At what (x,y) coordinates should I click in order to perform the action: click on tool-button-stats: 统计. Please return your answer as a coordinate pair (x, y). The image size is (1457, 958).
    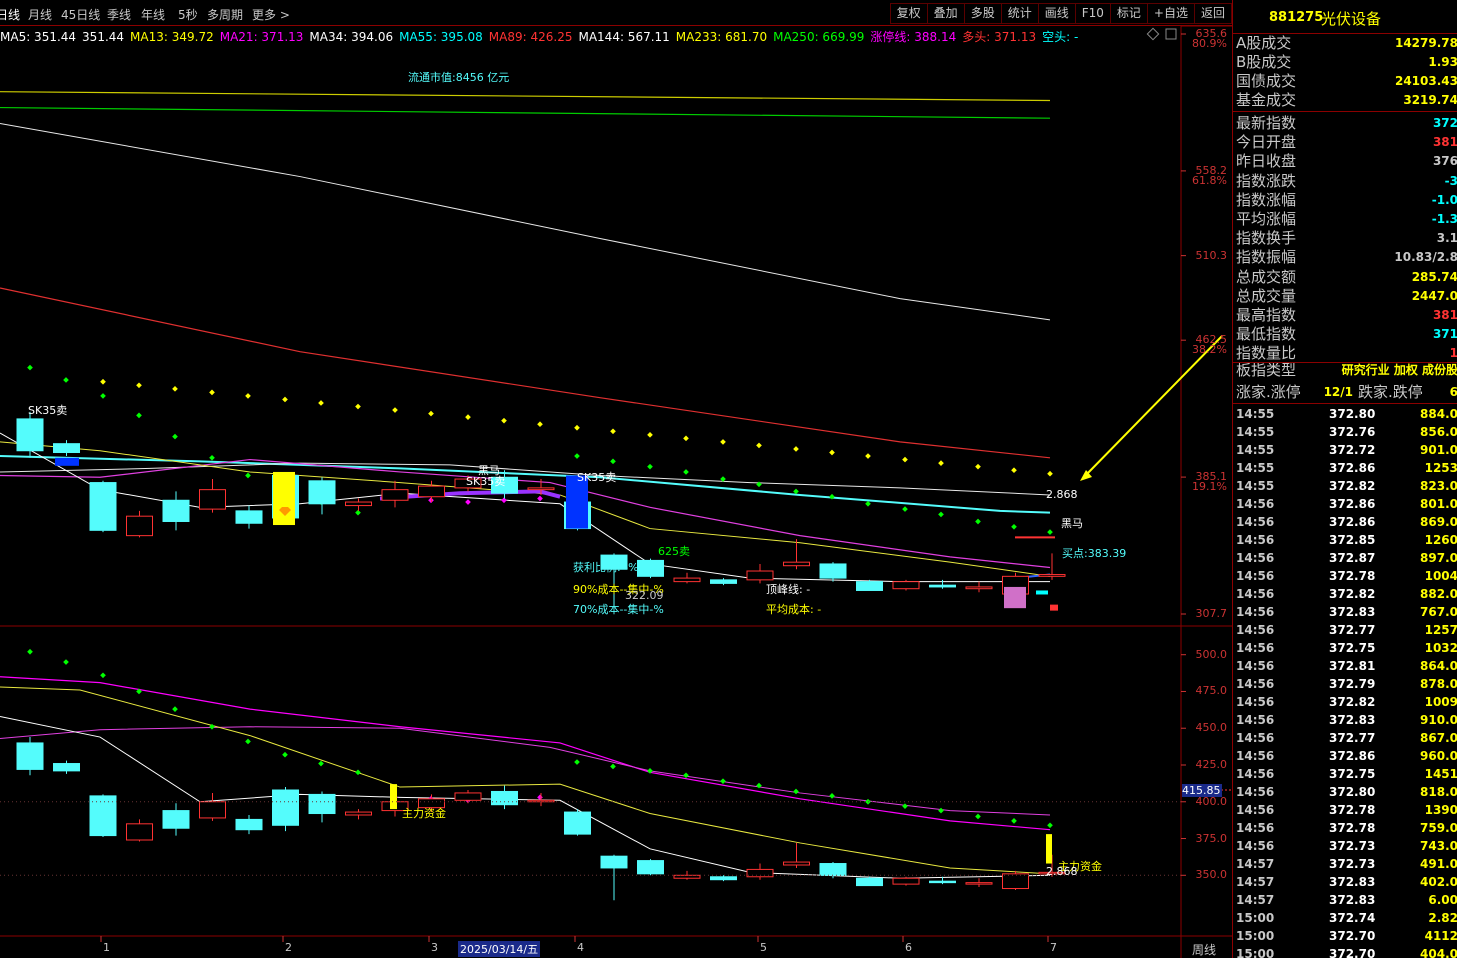
    Looking at the image, I should click on (1019, 13).